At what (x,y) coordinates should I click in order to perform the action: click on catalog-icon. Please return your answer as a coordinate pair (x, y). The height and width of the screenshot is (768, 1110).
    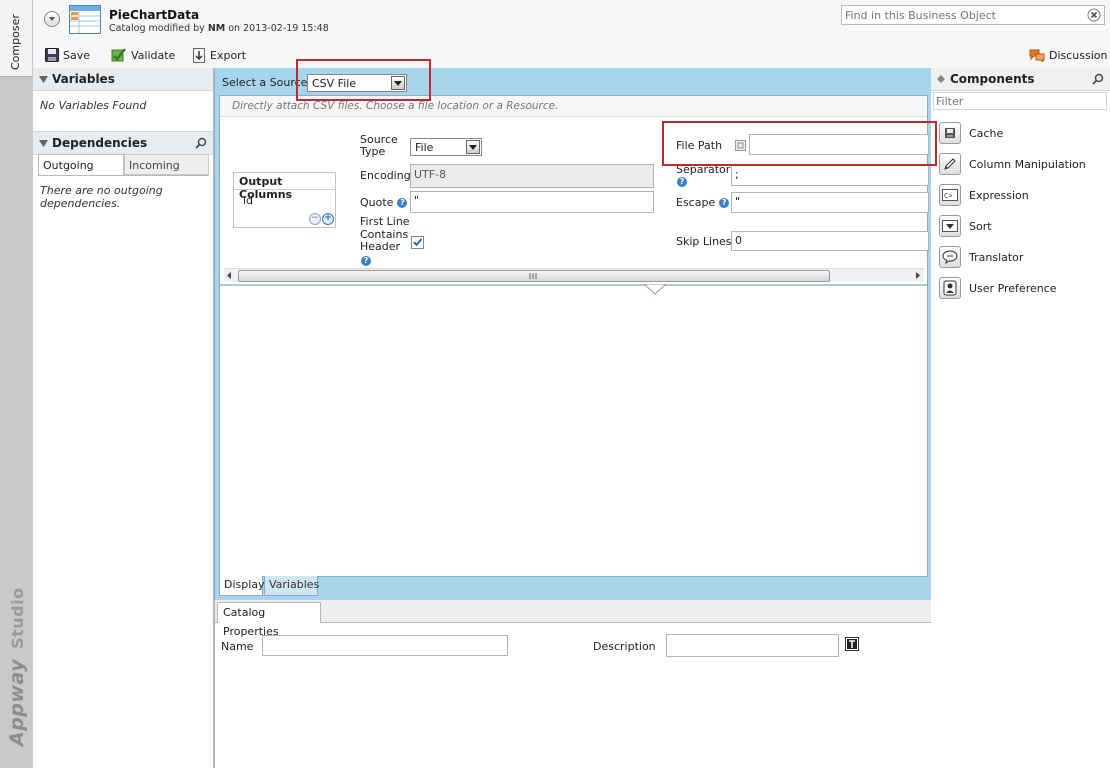
    Looking at the image, I should click on (85, 20).